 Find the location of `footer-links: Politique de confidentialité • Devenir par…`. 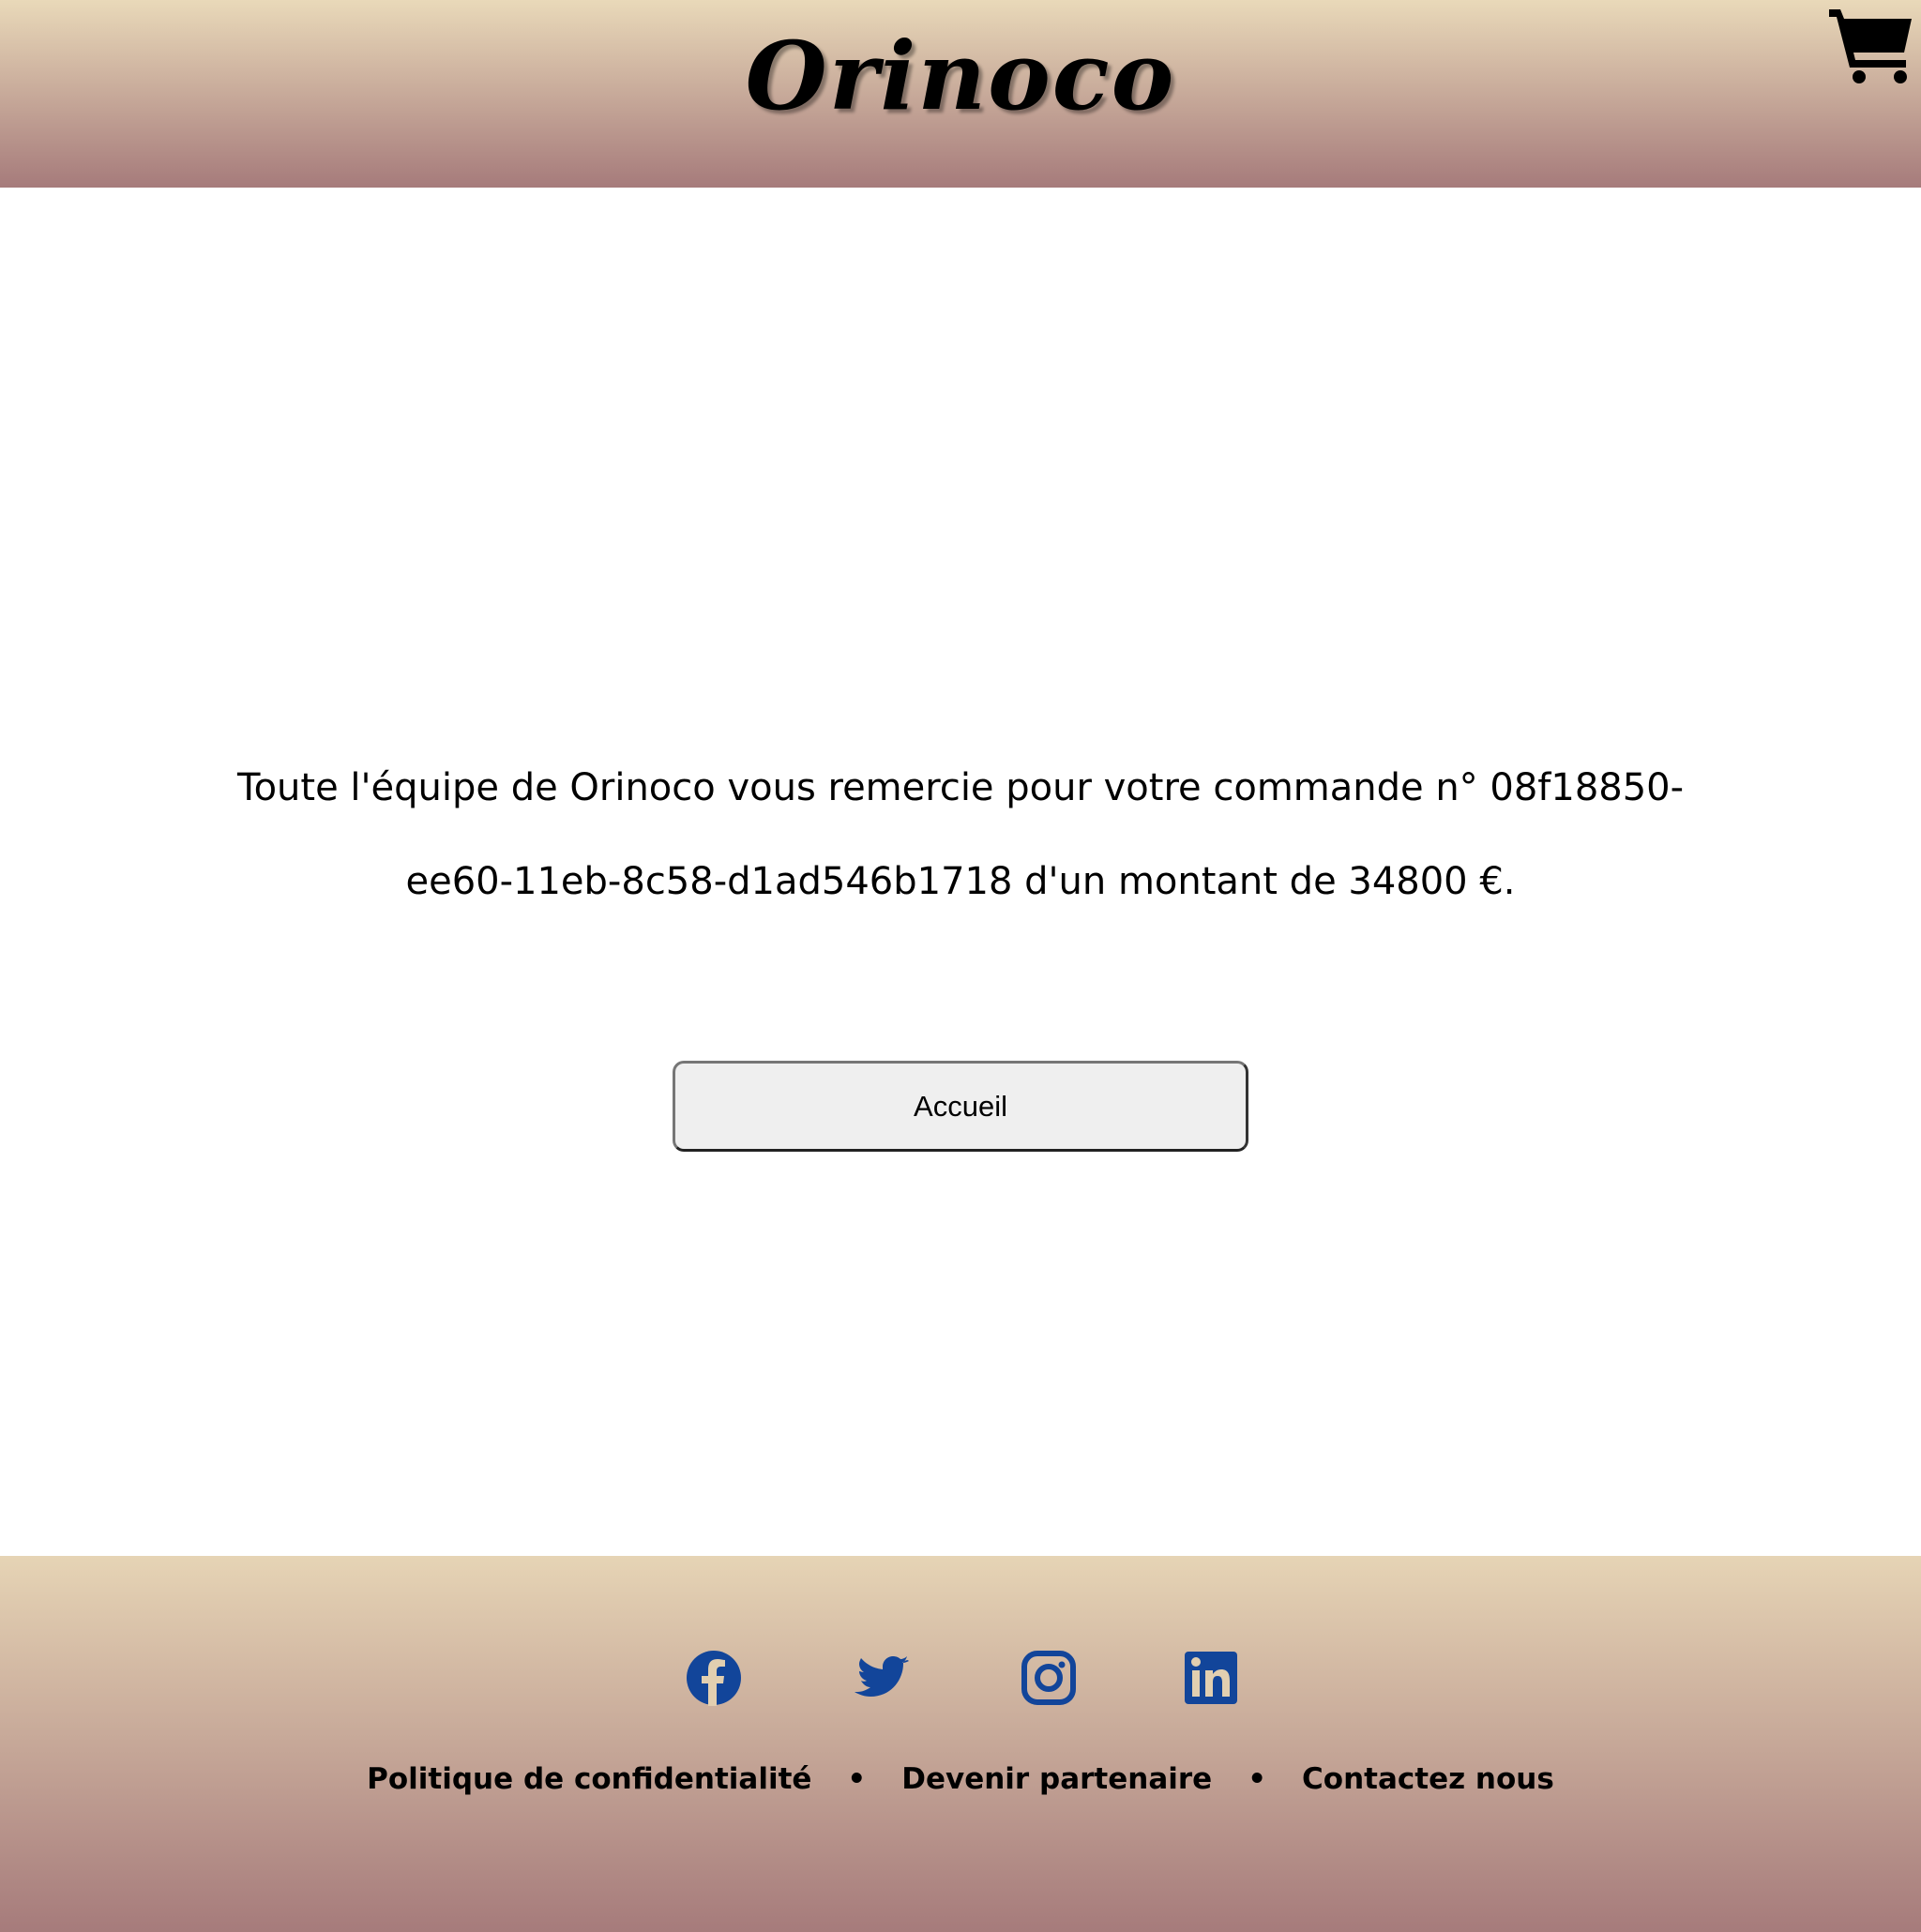

footer-links: Politique de confidentialité • Devenir par… is located at coordinates (960, 1779).